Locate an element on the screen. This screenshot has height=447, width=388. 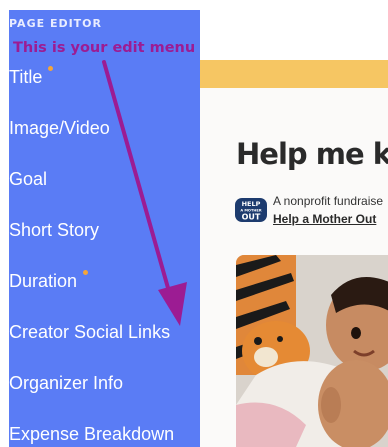
menu-item-goal: Goal is located at coordinates (104, 179).